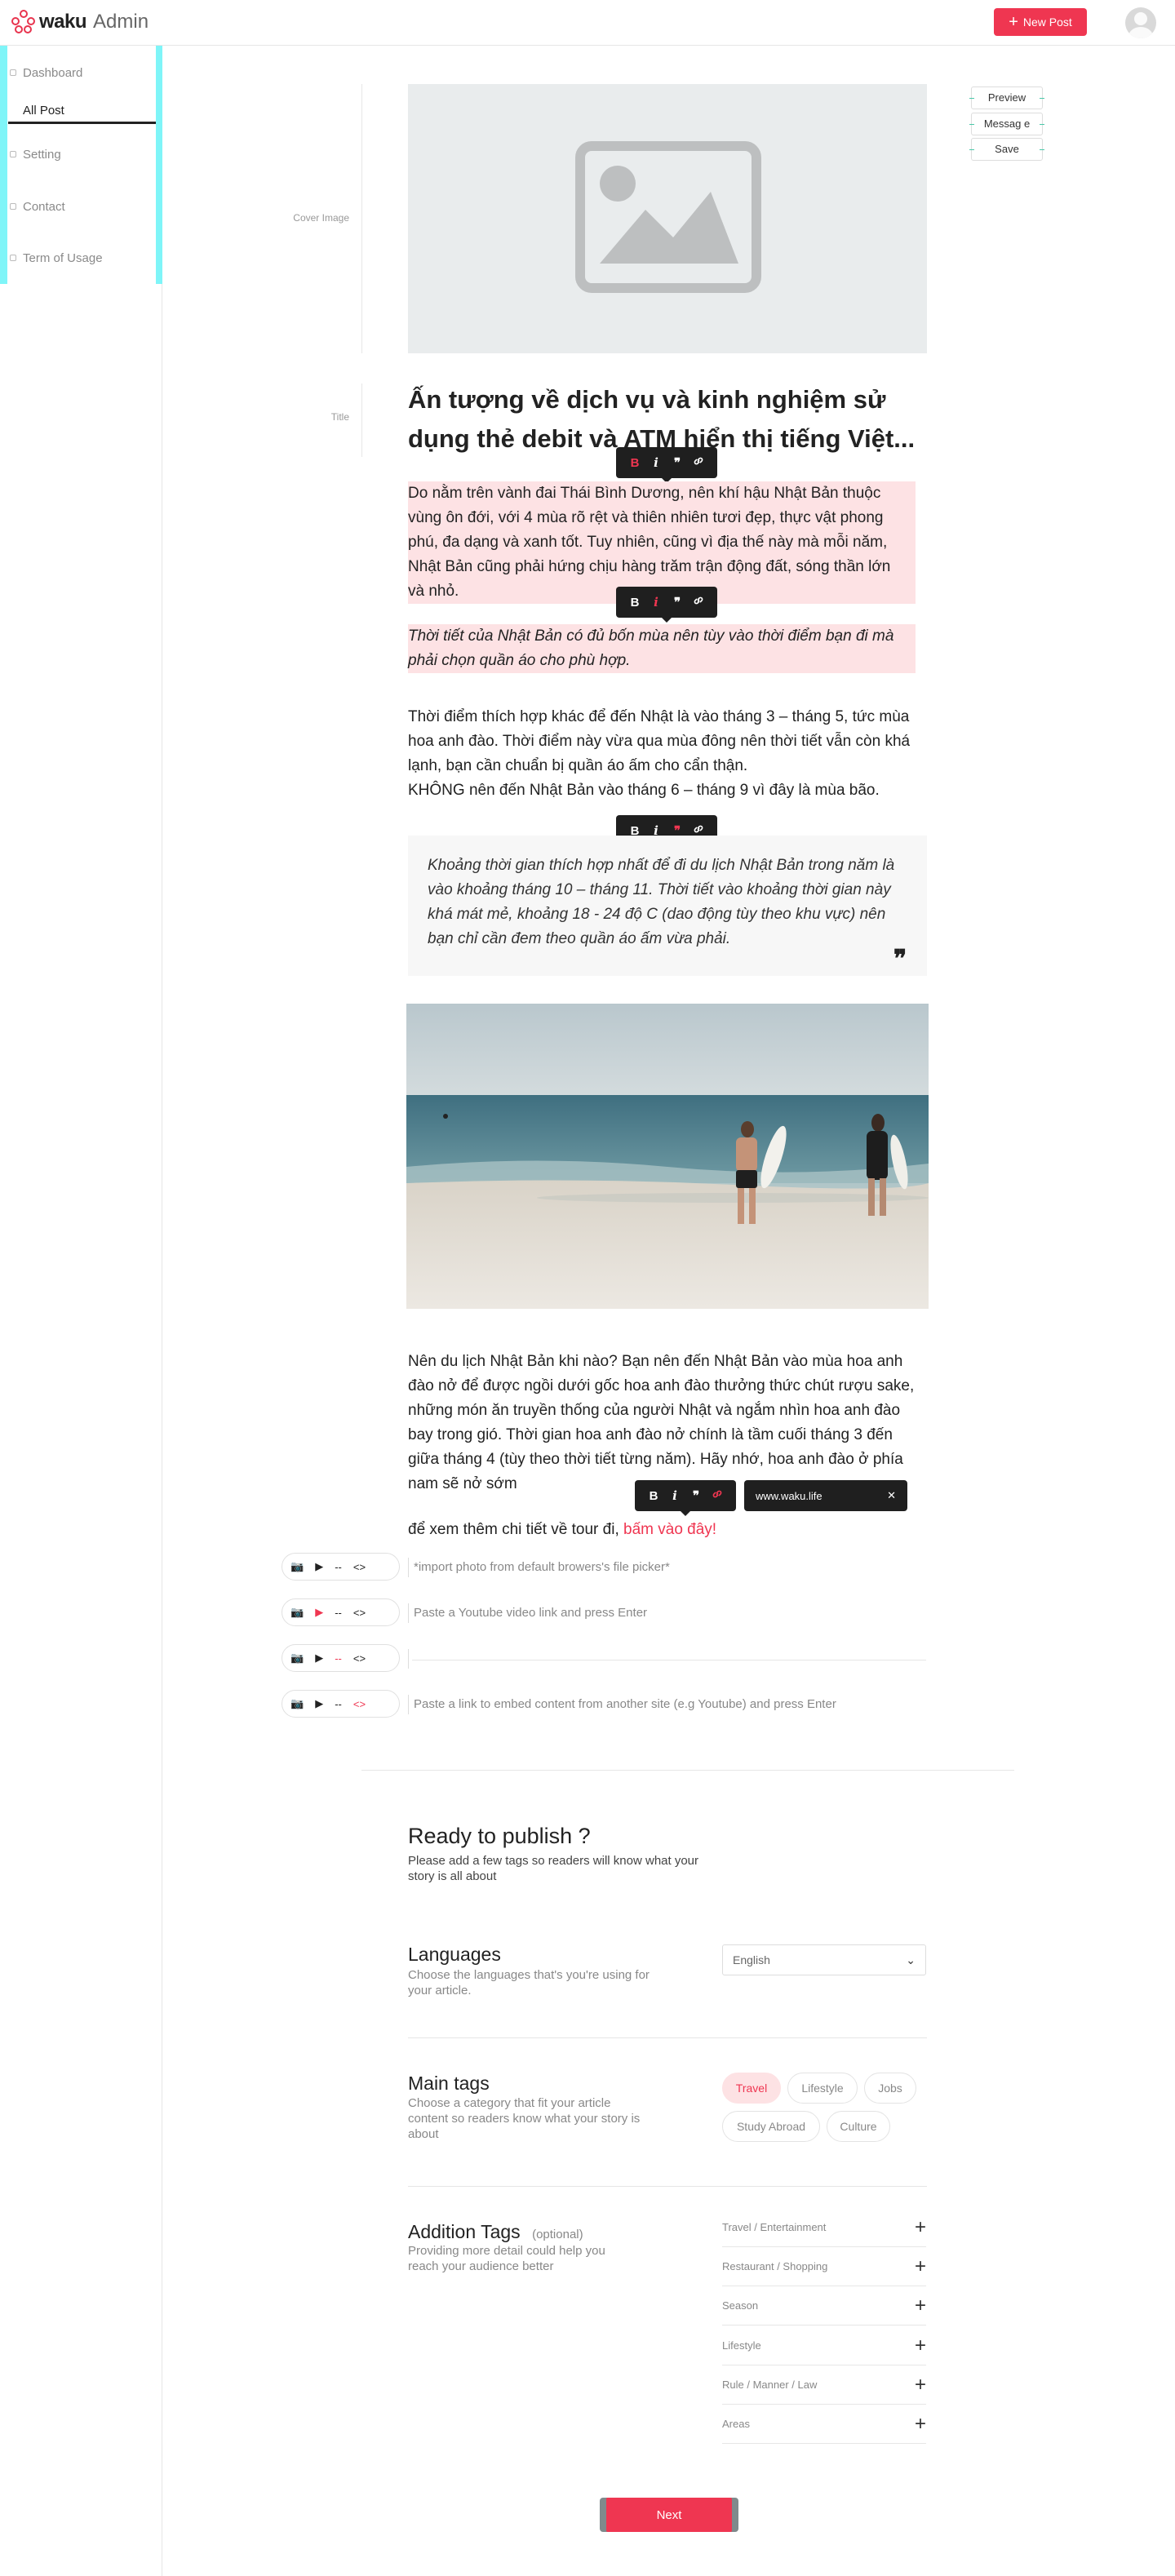 The image size is (1175, 2576). What do you see at coordinates (890, 2088) in the screenshot?
I see `tag-chip-jobs: Jobs` at bounding box center [890, 2088].